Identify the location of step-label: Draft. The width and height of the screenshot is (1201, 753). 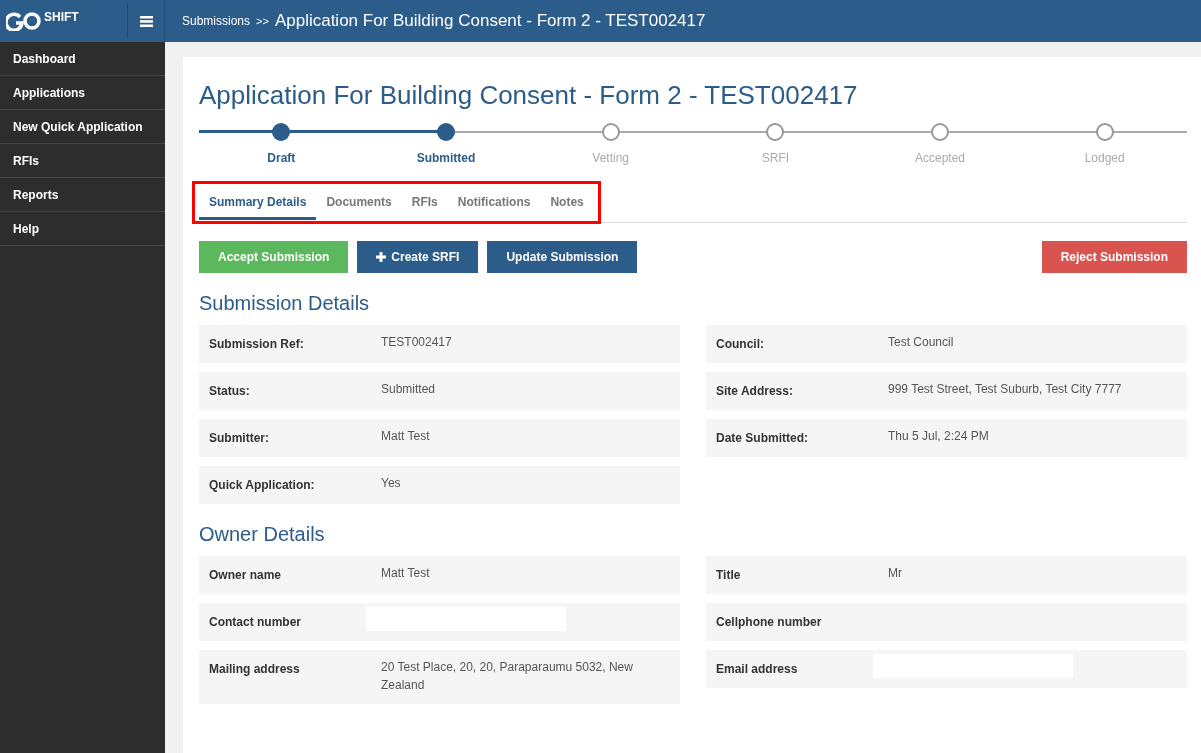
(281, 158).